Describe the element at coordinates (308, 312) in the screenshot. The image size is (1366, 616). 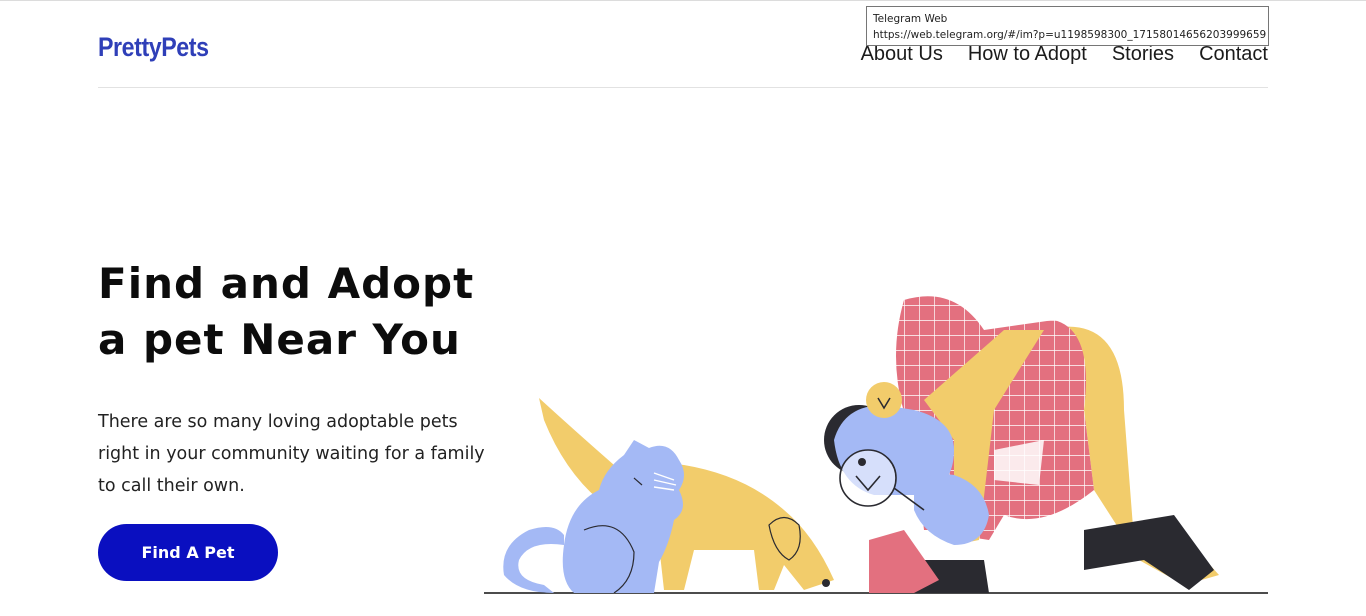
I see `hero-title: Find and Adopt a pet Near You` at that location.